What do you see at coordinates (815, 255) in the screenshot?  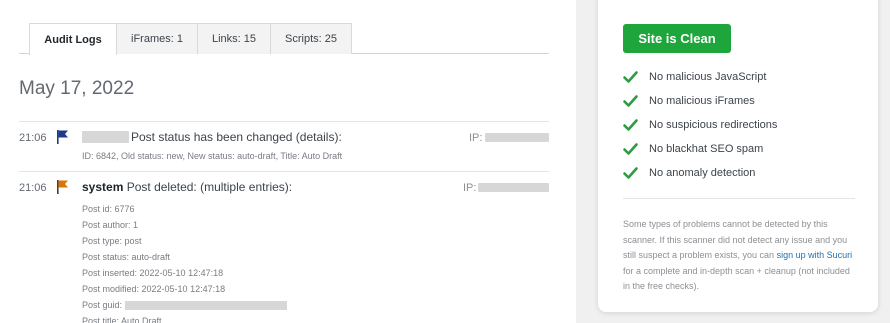 I see `sucuri-signup-link: sign up with Sucuri` at bounding box center [815, 255].